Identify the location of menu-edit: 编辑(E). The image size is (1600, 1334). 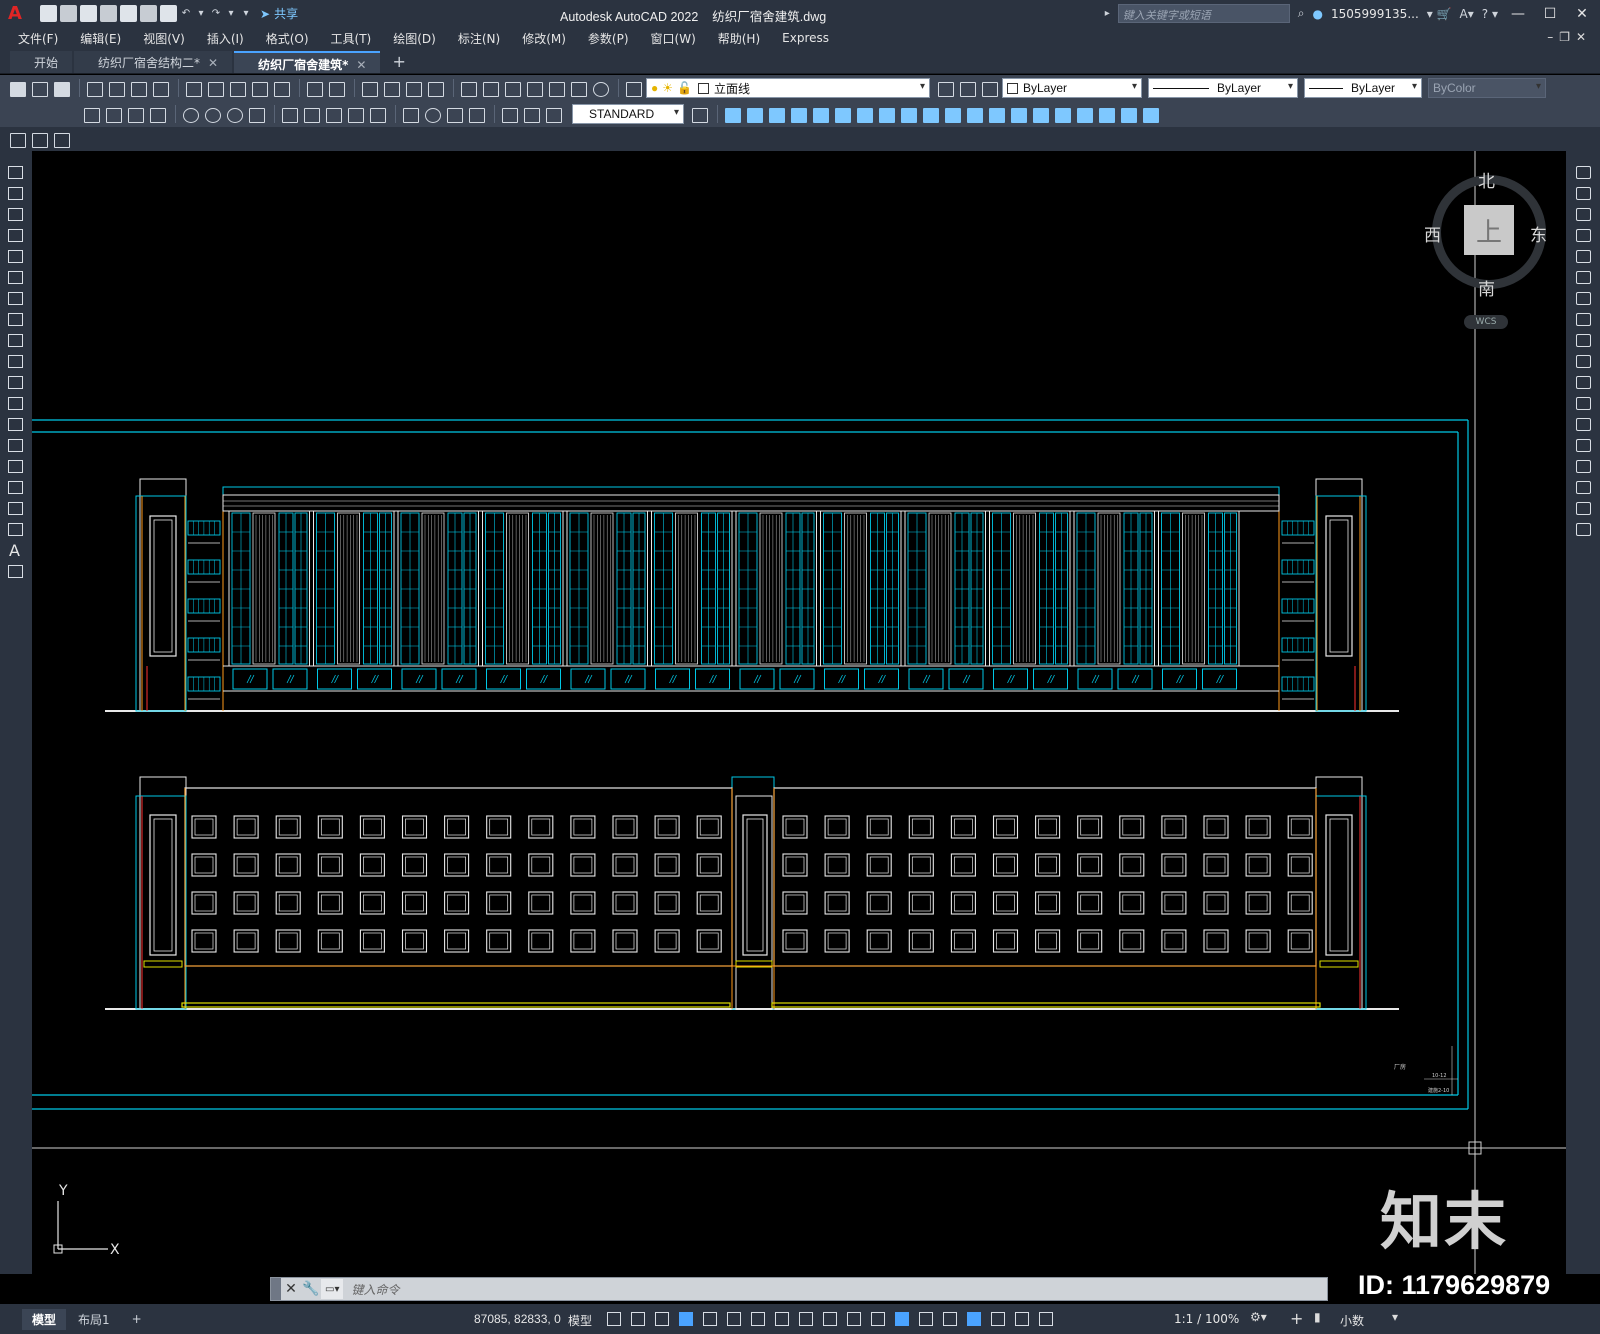
(100, 38).